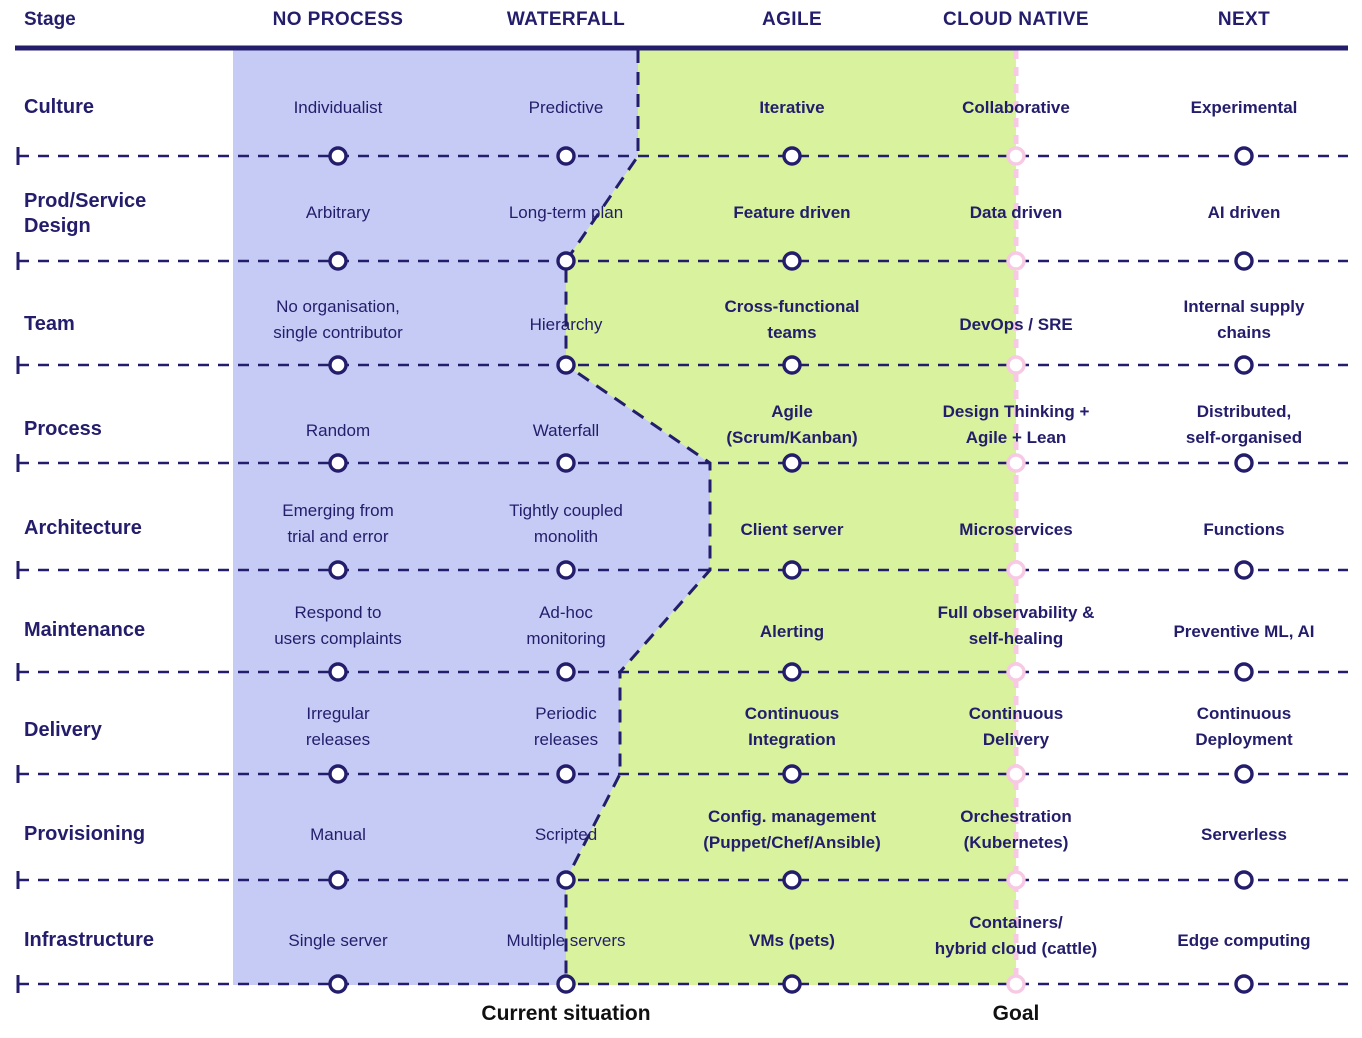 This screenshot has width=1362, height=1038. Describe the element at coordinates (792, 212) in the screenshot. I see `cell-design-agile: Feature driven` at that location.